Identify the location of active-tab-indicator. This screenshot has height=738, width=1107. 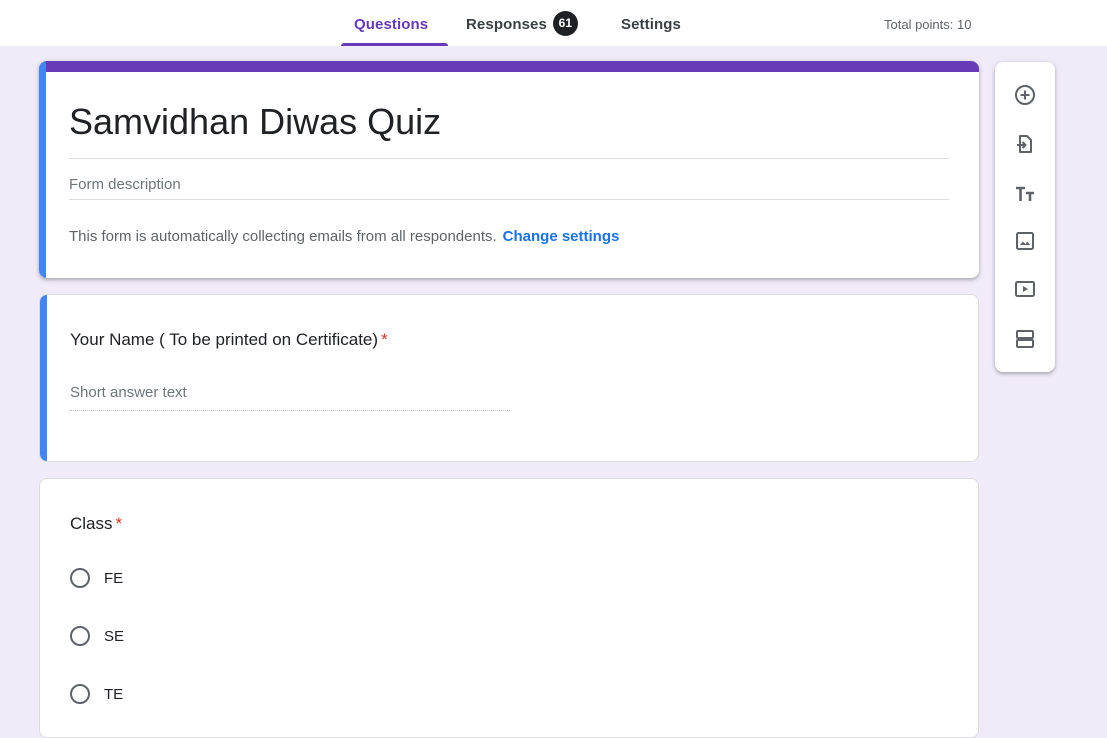
(394, 44).